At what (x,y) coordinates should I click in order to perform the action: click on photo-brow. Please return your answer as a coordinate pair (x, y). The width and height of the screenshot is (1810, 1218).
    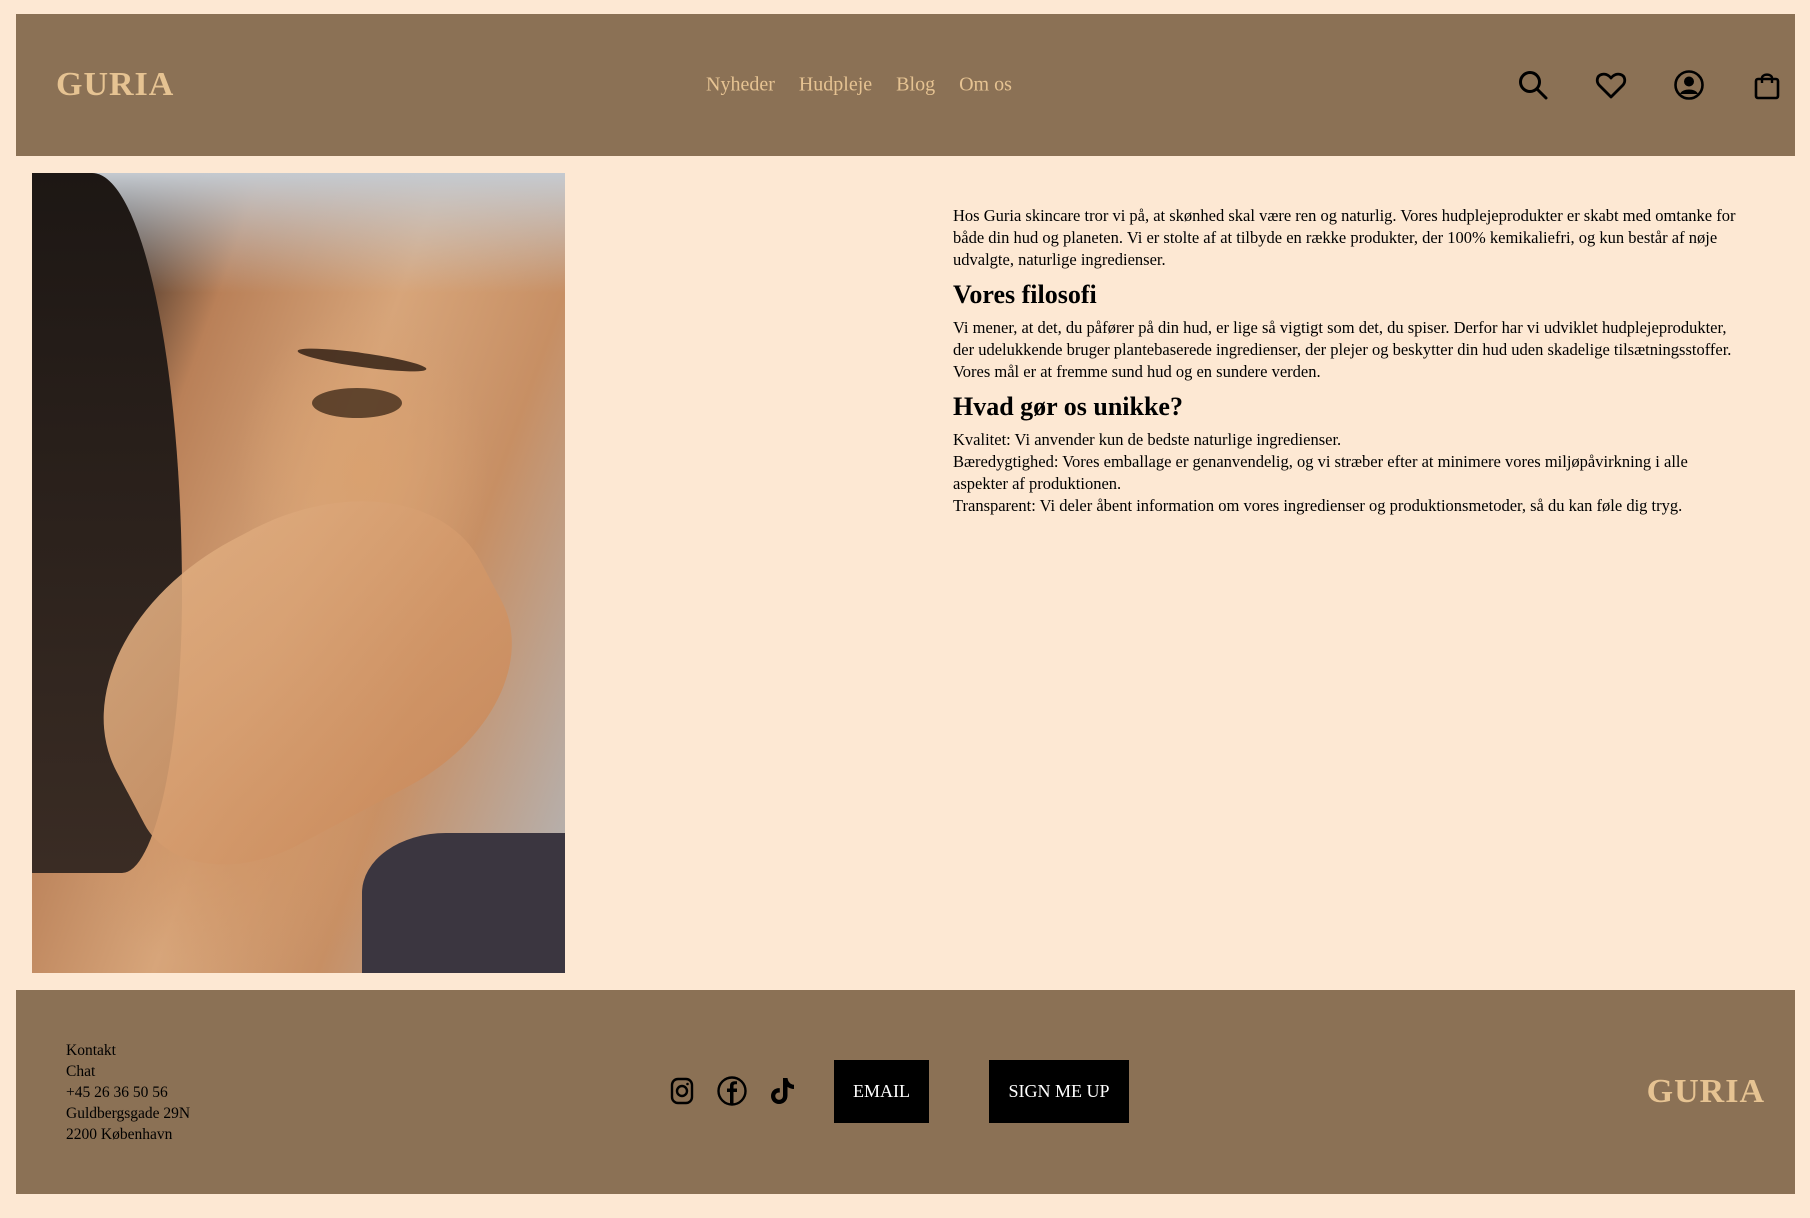
    Looking at the image, I should click on (362, 360).